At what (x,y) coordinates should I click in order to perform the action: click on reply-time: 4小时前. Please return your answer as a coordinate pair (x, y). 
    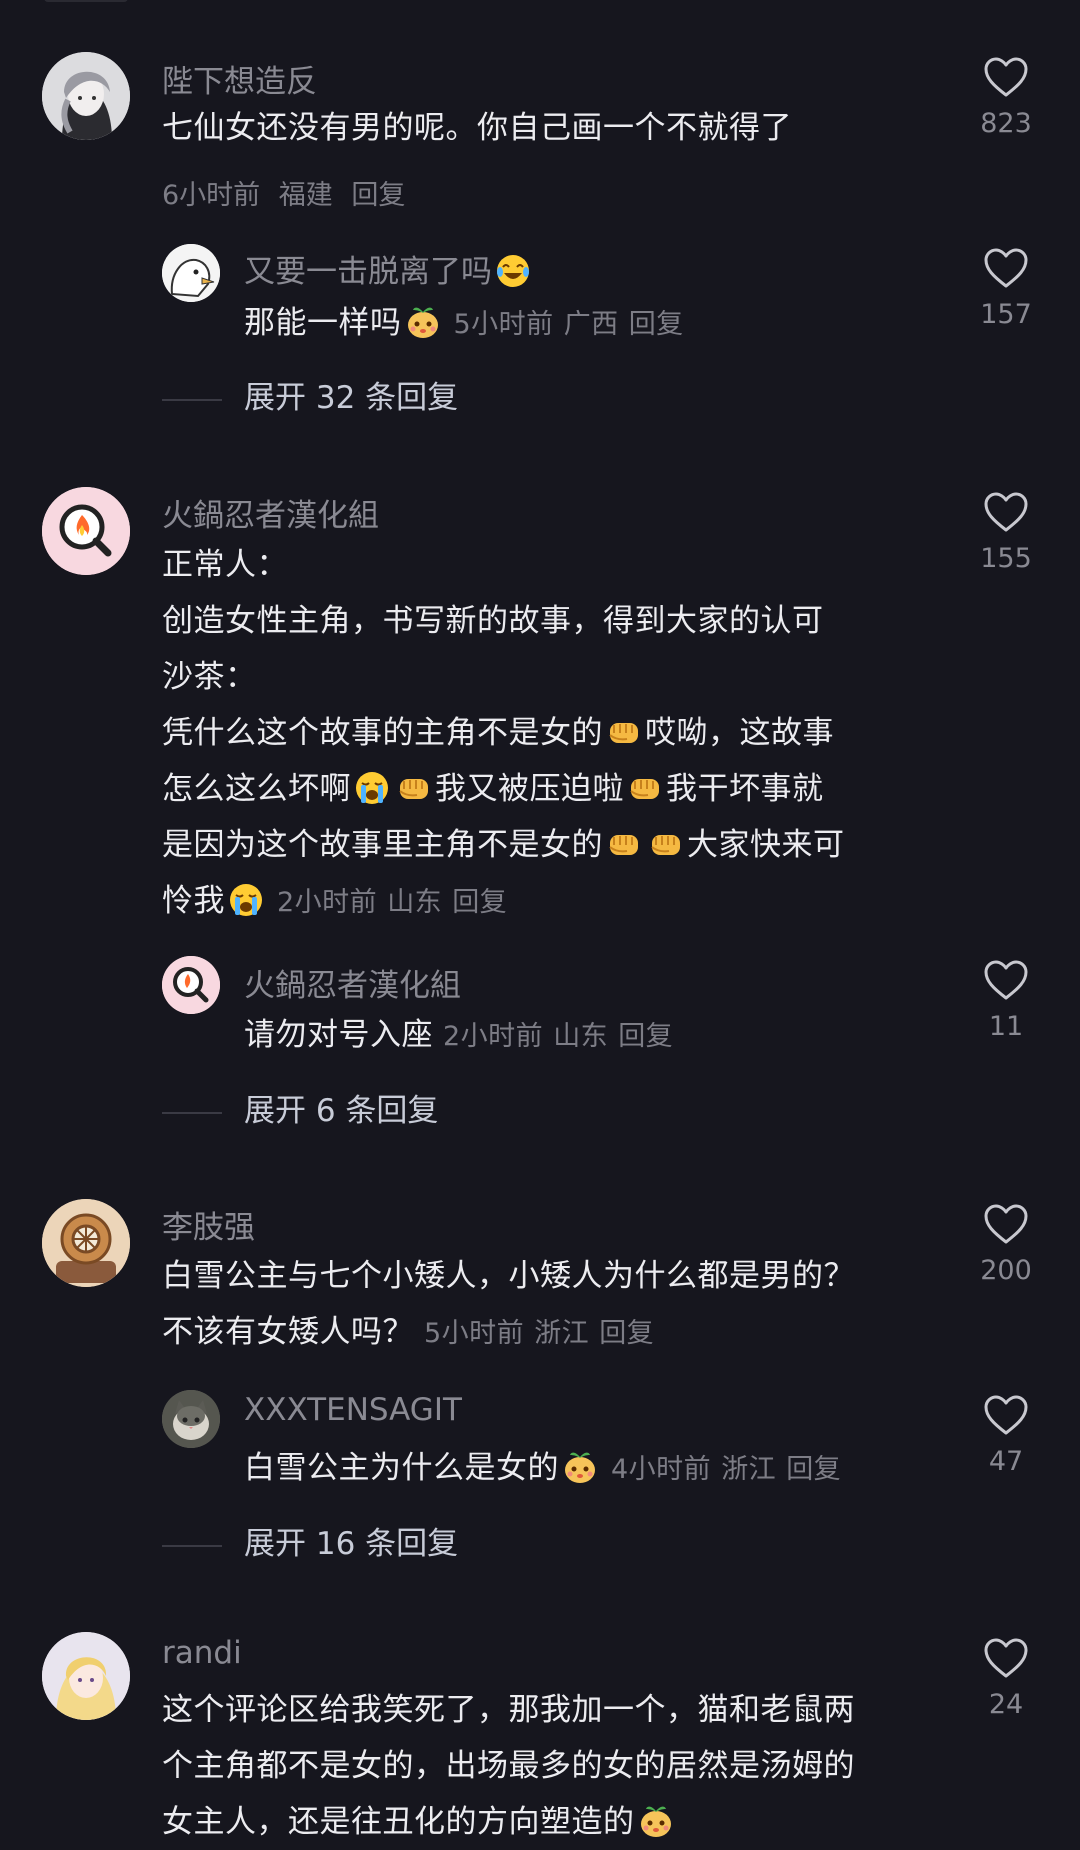
    Looking at the image, I should click on (661, 1469).